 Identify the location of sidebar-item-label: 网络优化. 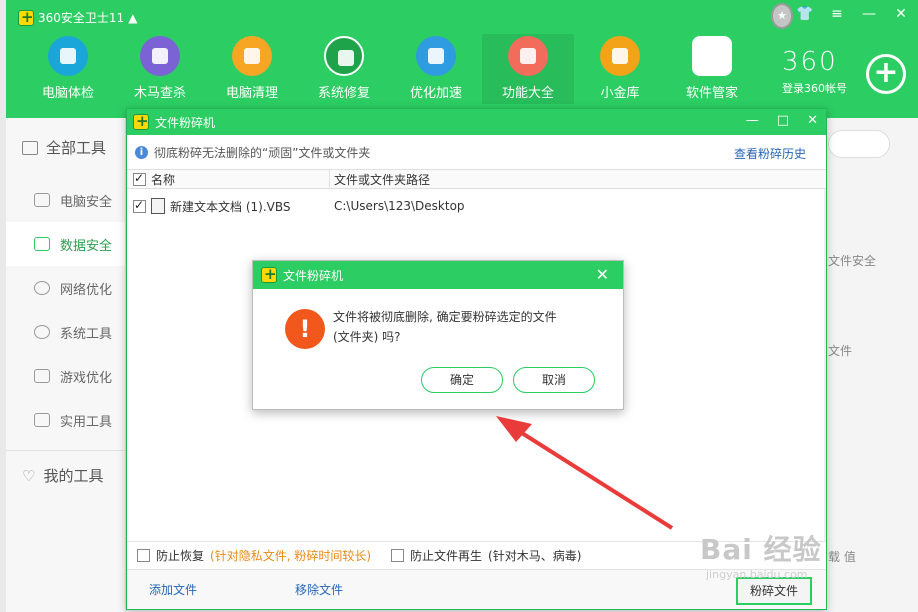
(86, 290).